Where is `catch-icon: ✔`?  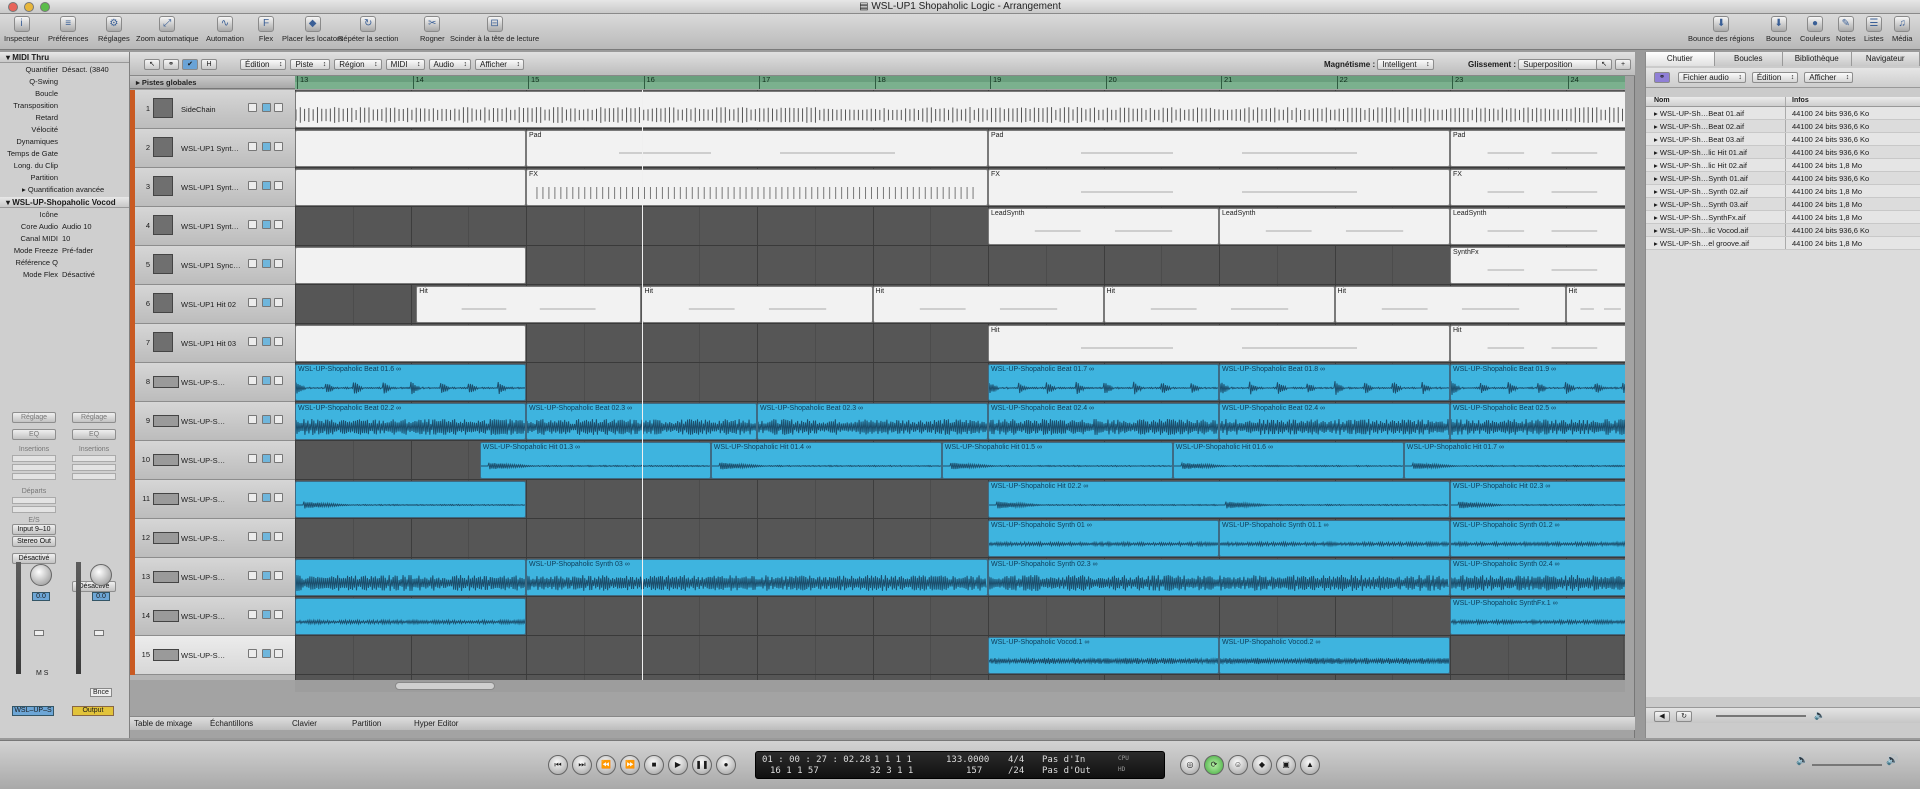
catch-icon: ✔ is located at coordinates (190, 64).